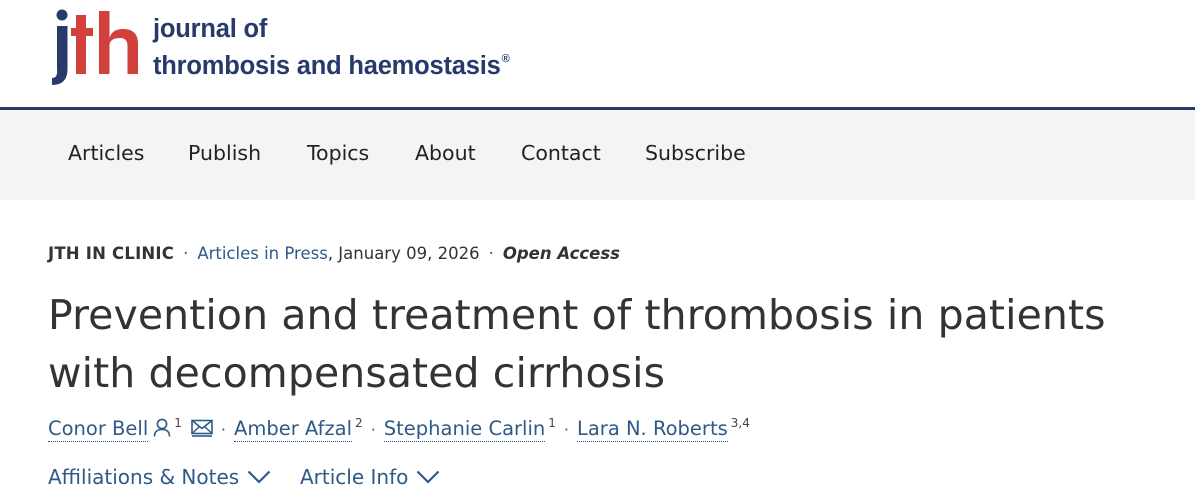  Describe the element at coordinates (464, 429) in the screenshot. I see `author-link: Stephanie Carlin` at that location.